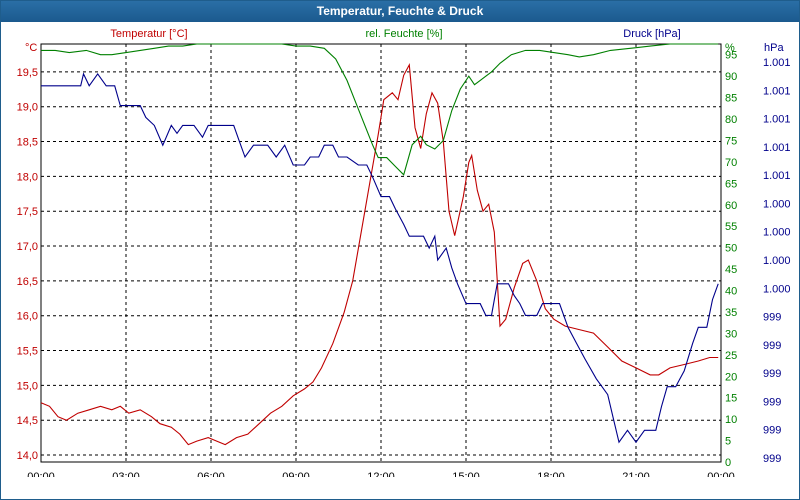 Image resolution: width=800 pixels, height=500 pixels. I want to click on humidity-tick-label: 85, so click(731, 99).